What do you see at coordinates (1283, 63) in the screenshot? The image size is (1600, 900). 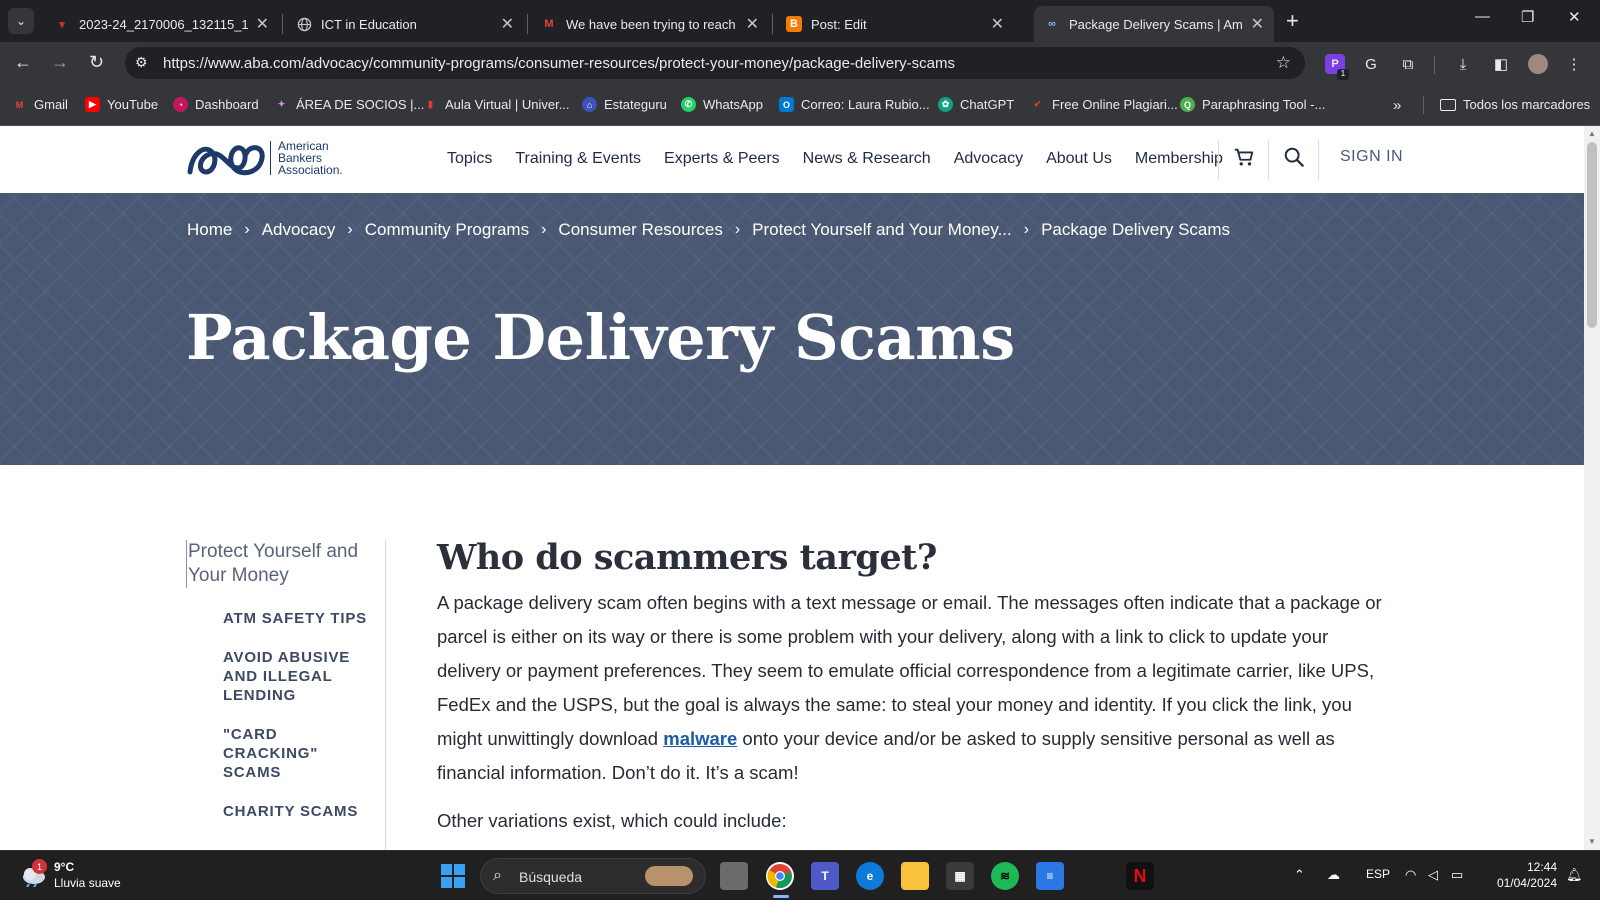 I see `bookmark-star-icon: ☆` at bounding box center [1283, 63].